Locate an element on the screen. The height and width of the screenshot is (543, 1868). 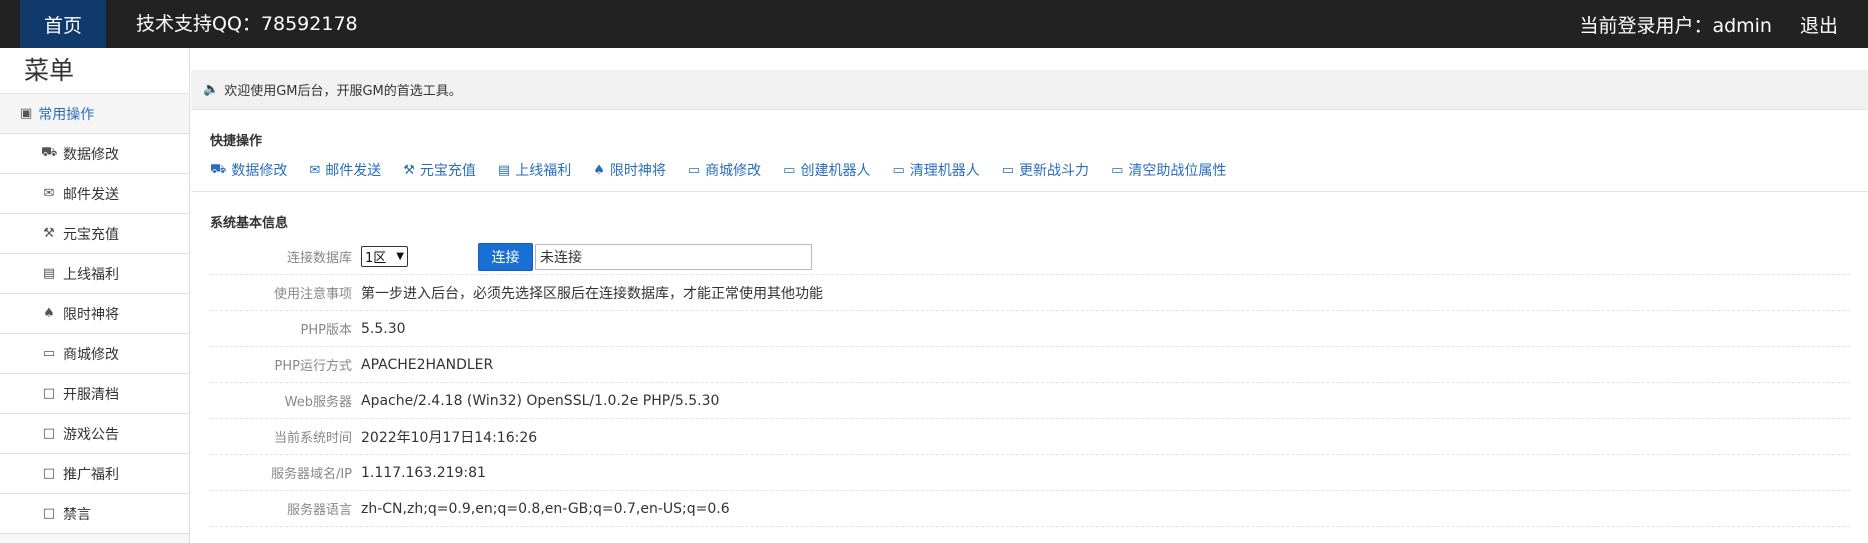
quick-link-limited-general: ♠ 限时神将 is located at coordinates (629, 170).